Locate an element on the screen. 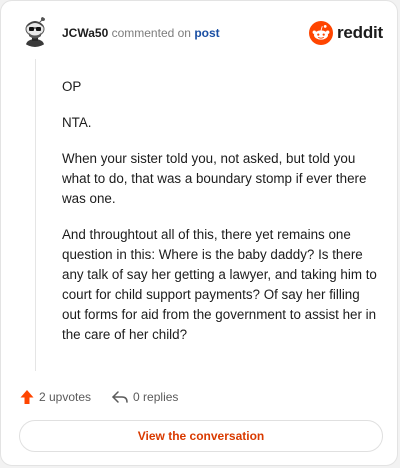  reply-count: 0 replies is located at coordinates (156, 397).